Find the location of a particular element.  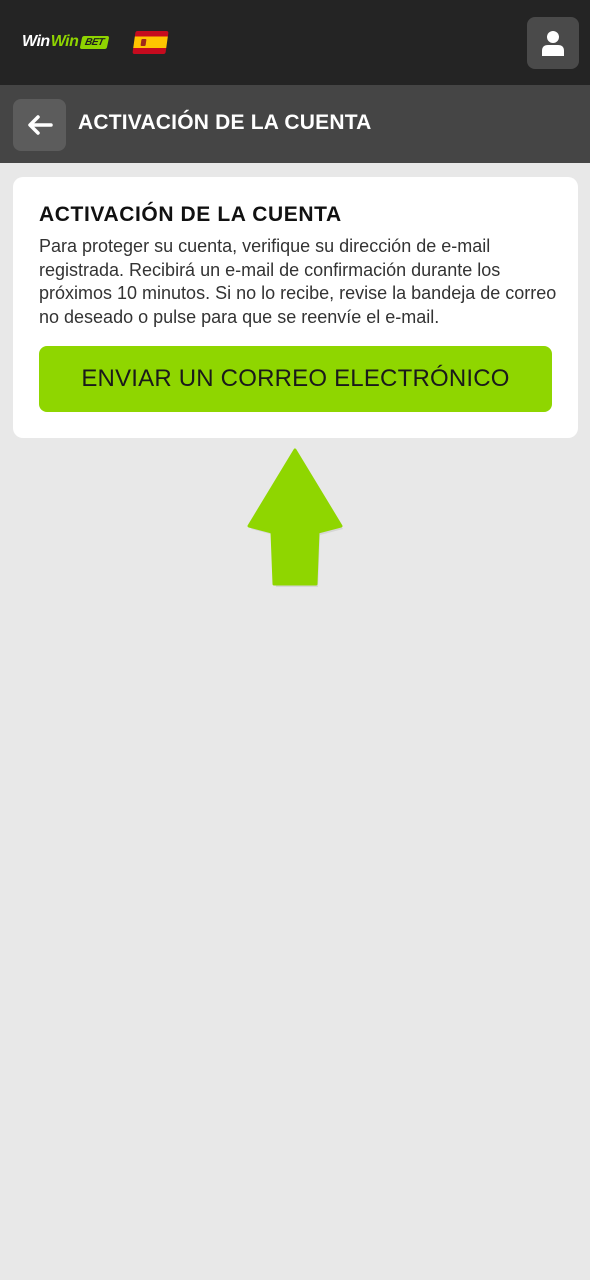

spain-flag-icon is located at coordinates (150, 42).